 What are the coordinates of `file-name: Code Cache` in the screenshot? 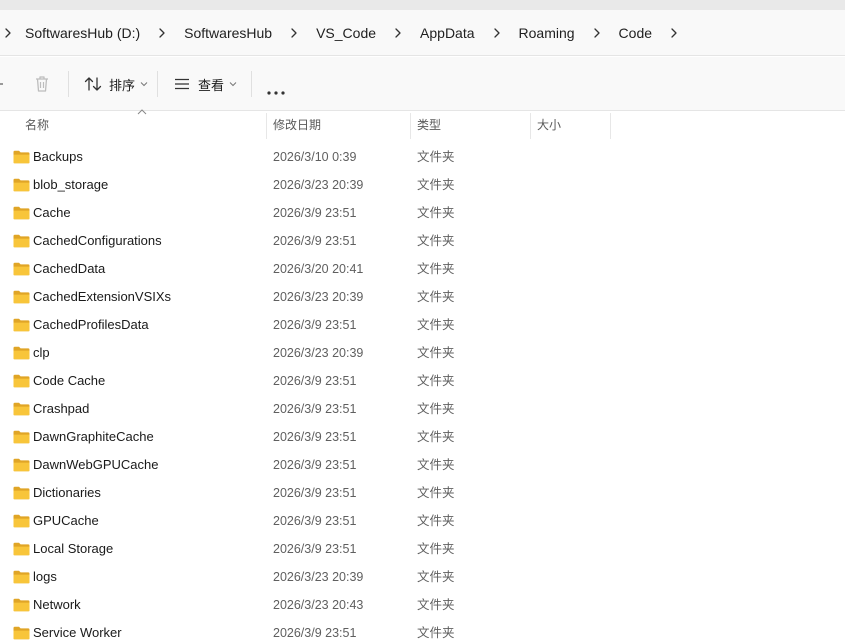 It's located at (69, 380).